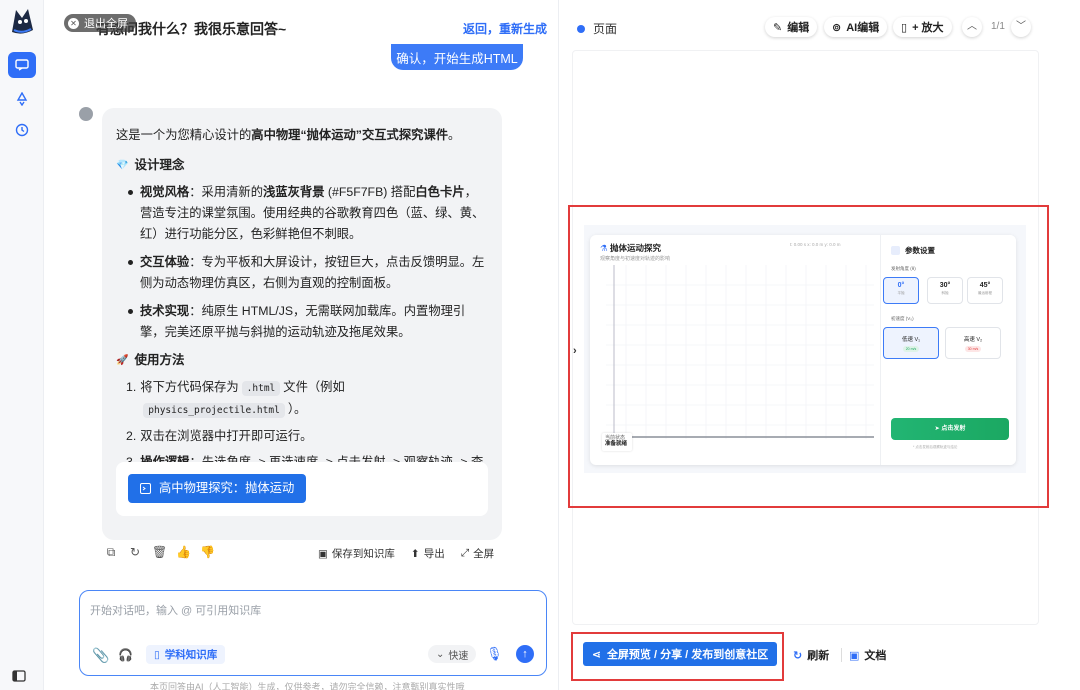  I want to click on docs-button: ▣ 文档, so click(867, 655).